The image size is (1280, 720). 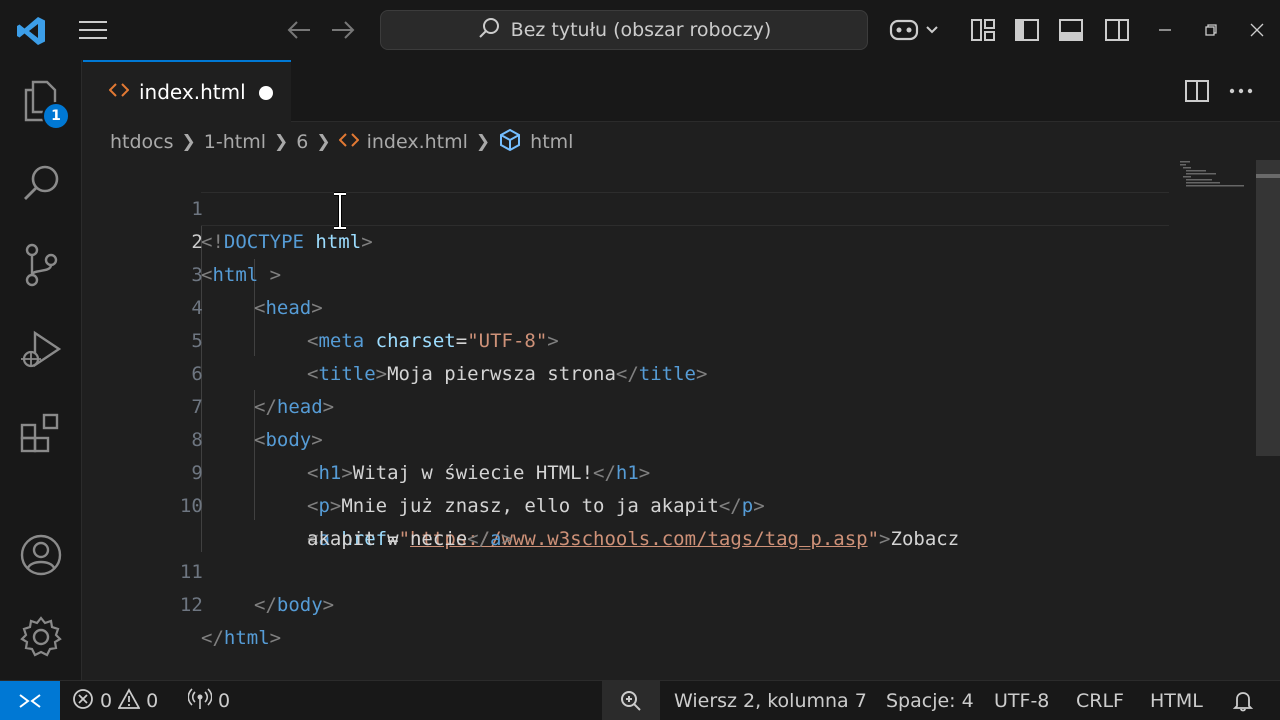 What do you see at coordinates (41, 183) in the screenshot?
I see `search-activity-icon` at bounding box center [41, 183].